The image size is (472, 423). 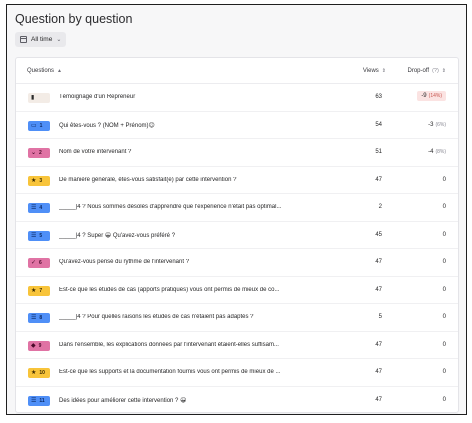 I want to click on views-value: 2, so click(x=380, y=207).